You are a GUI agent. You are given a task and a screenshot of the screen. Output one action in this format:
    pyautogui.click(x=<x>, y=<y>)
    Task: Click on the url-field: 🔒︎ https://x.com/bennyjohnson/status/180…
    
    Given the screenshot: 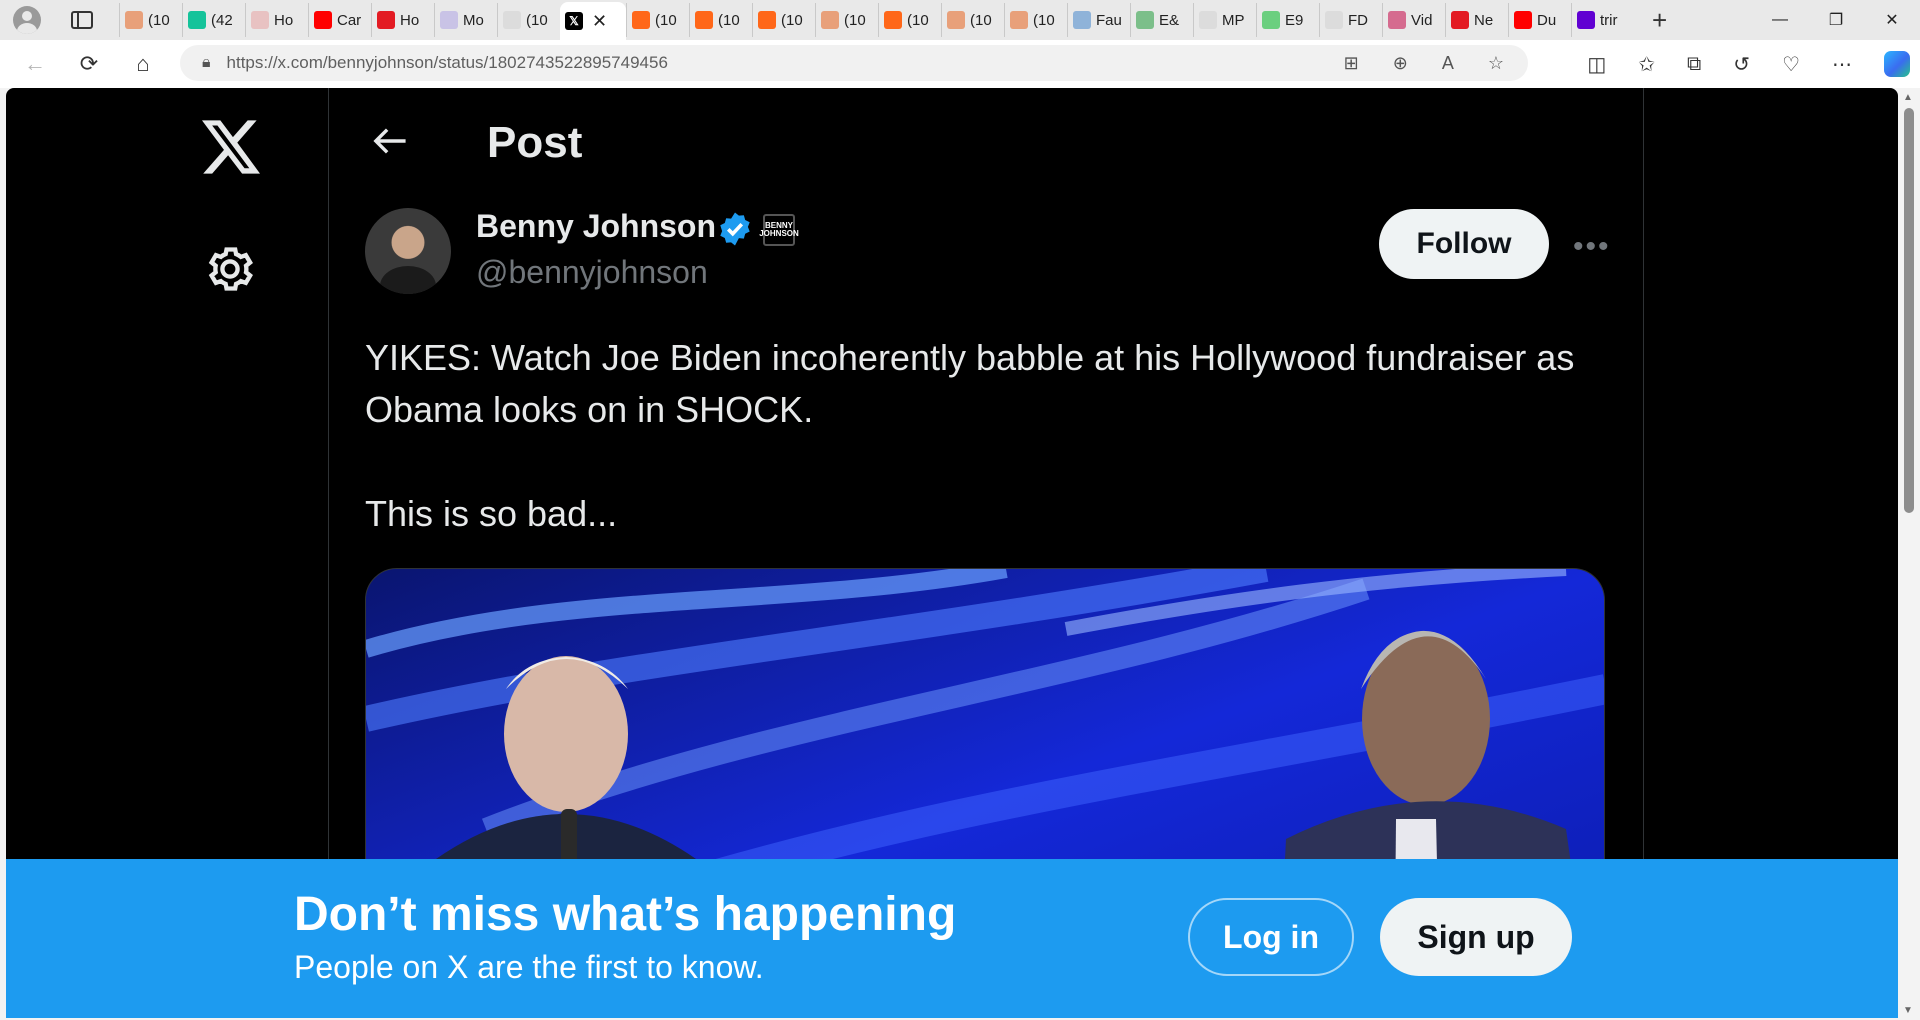 What is the action you would take?
    pyautogui.click(x=854, y=63)
    